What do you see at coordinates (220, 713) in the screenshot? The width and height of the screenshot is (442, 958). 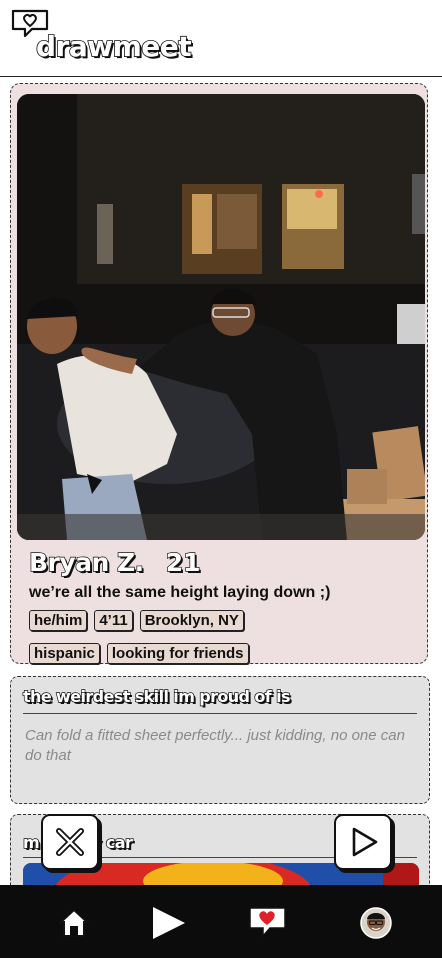 I see `prompt-divider` at bounding box center [220, 713].